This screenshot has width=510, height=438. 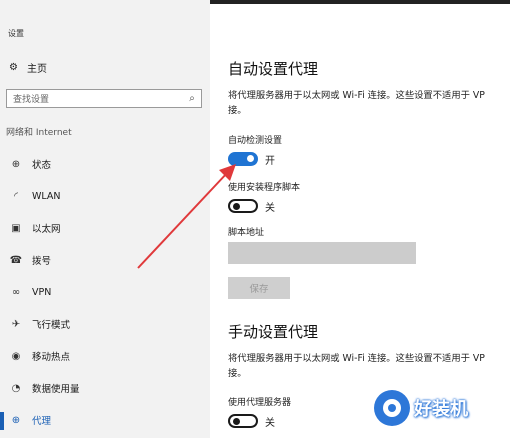 What do you see at coordinates (16, 292) in the screenshot?
I see `vpn-icon: ∞` at bounding box center [16, 292].